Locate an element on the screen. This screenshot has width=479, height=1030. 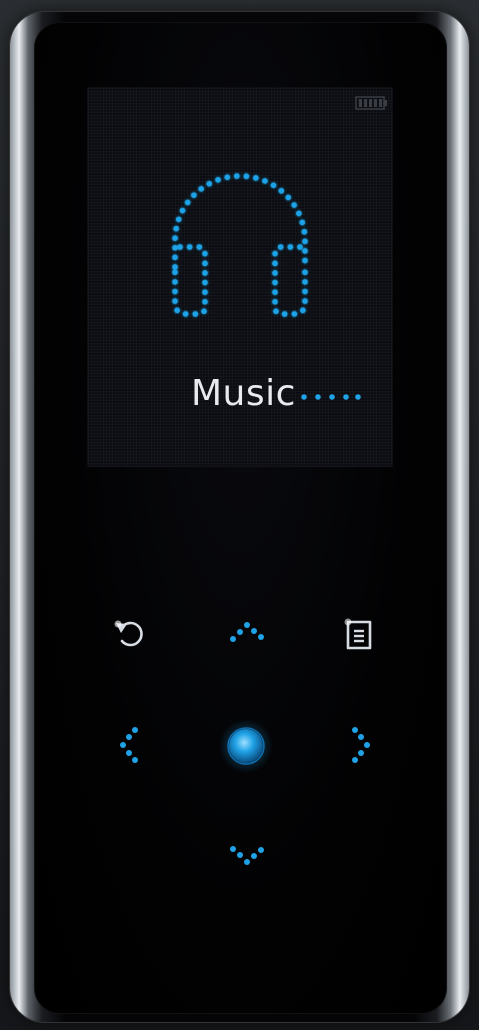
menu-icon is located at coordinates (358, 634).